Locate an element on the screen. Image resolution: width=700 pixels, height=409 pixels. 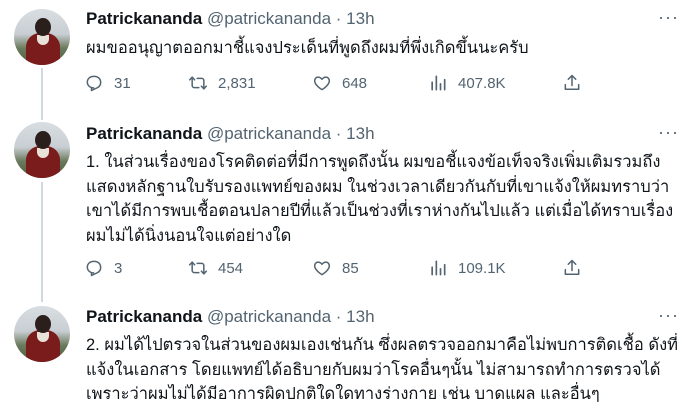
like-button: 648 is located at coordinates (339, 83).